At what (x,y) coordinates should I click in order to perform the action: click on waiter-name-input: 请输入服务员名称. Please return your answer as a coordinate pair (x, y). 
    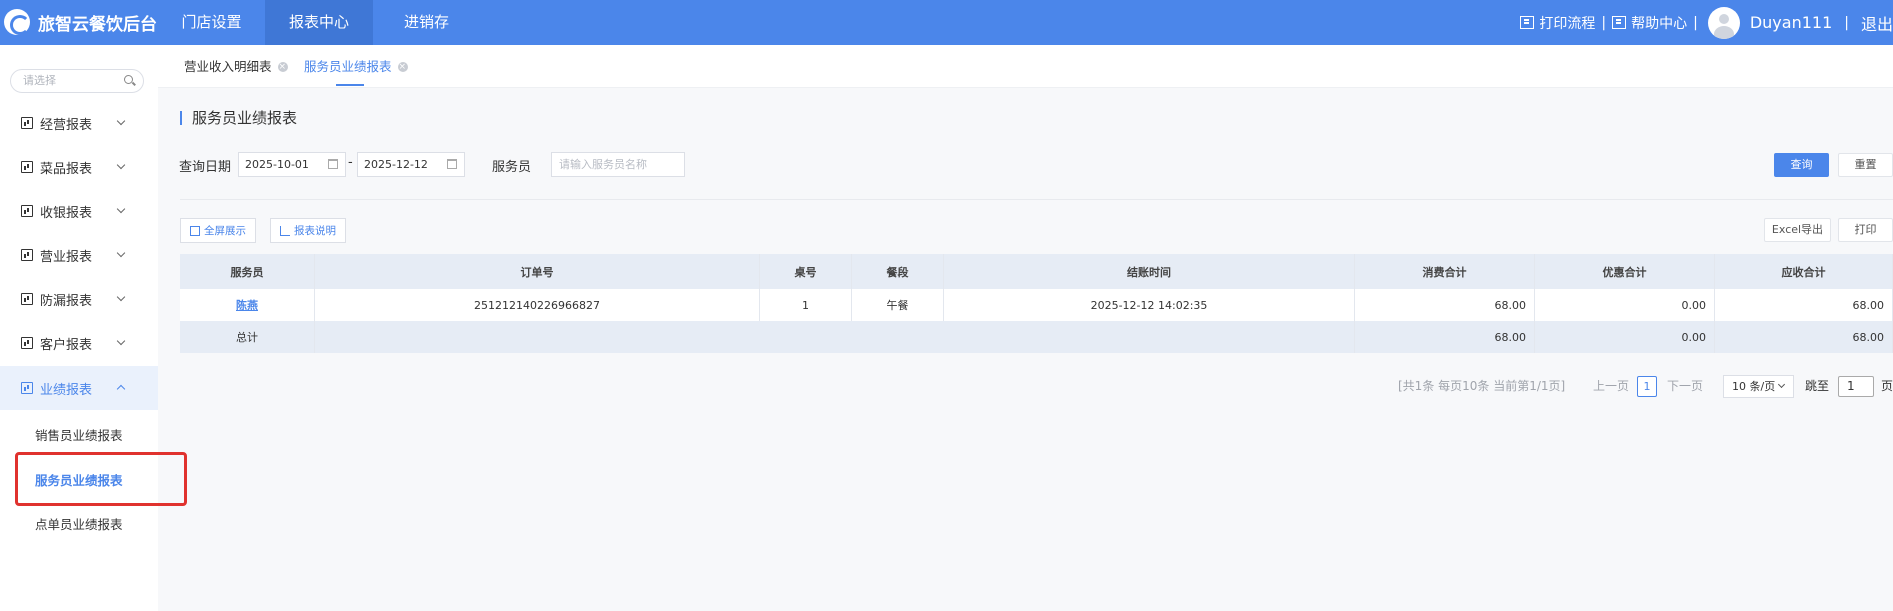
    Looking at the image, I should click on (618, 164).